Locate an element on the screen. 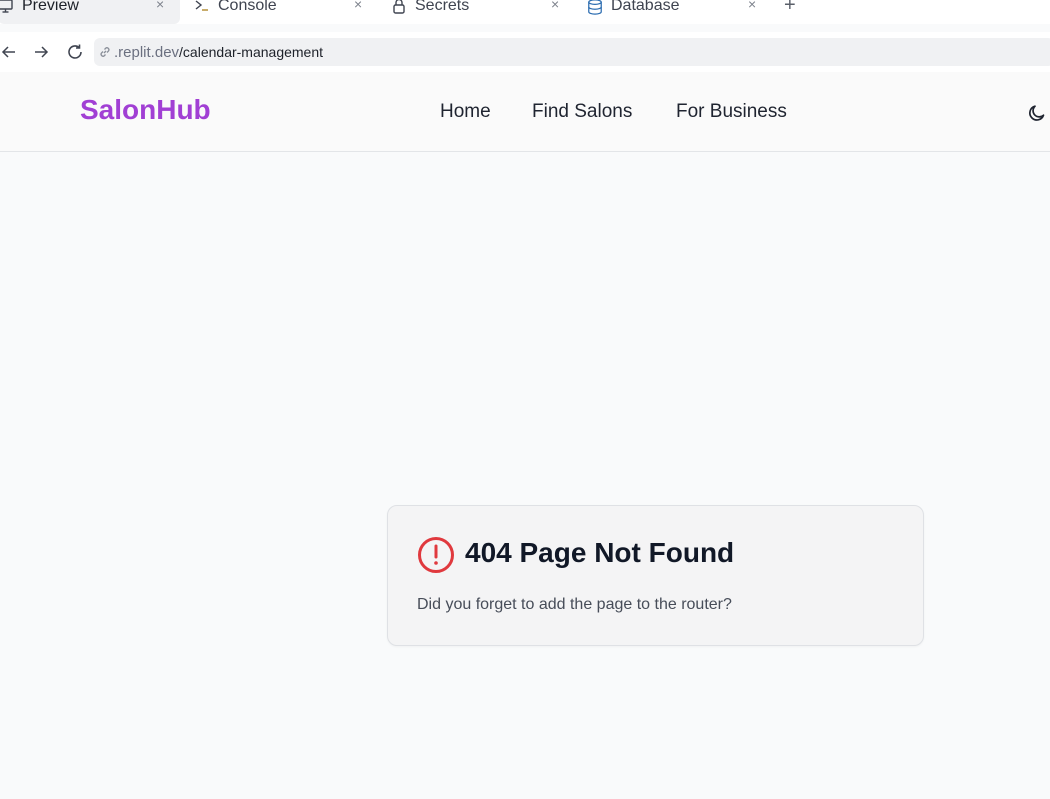 The image size is (1050, 799). back-button is located at coordinates (9, 52).